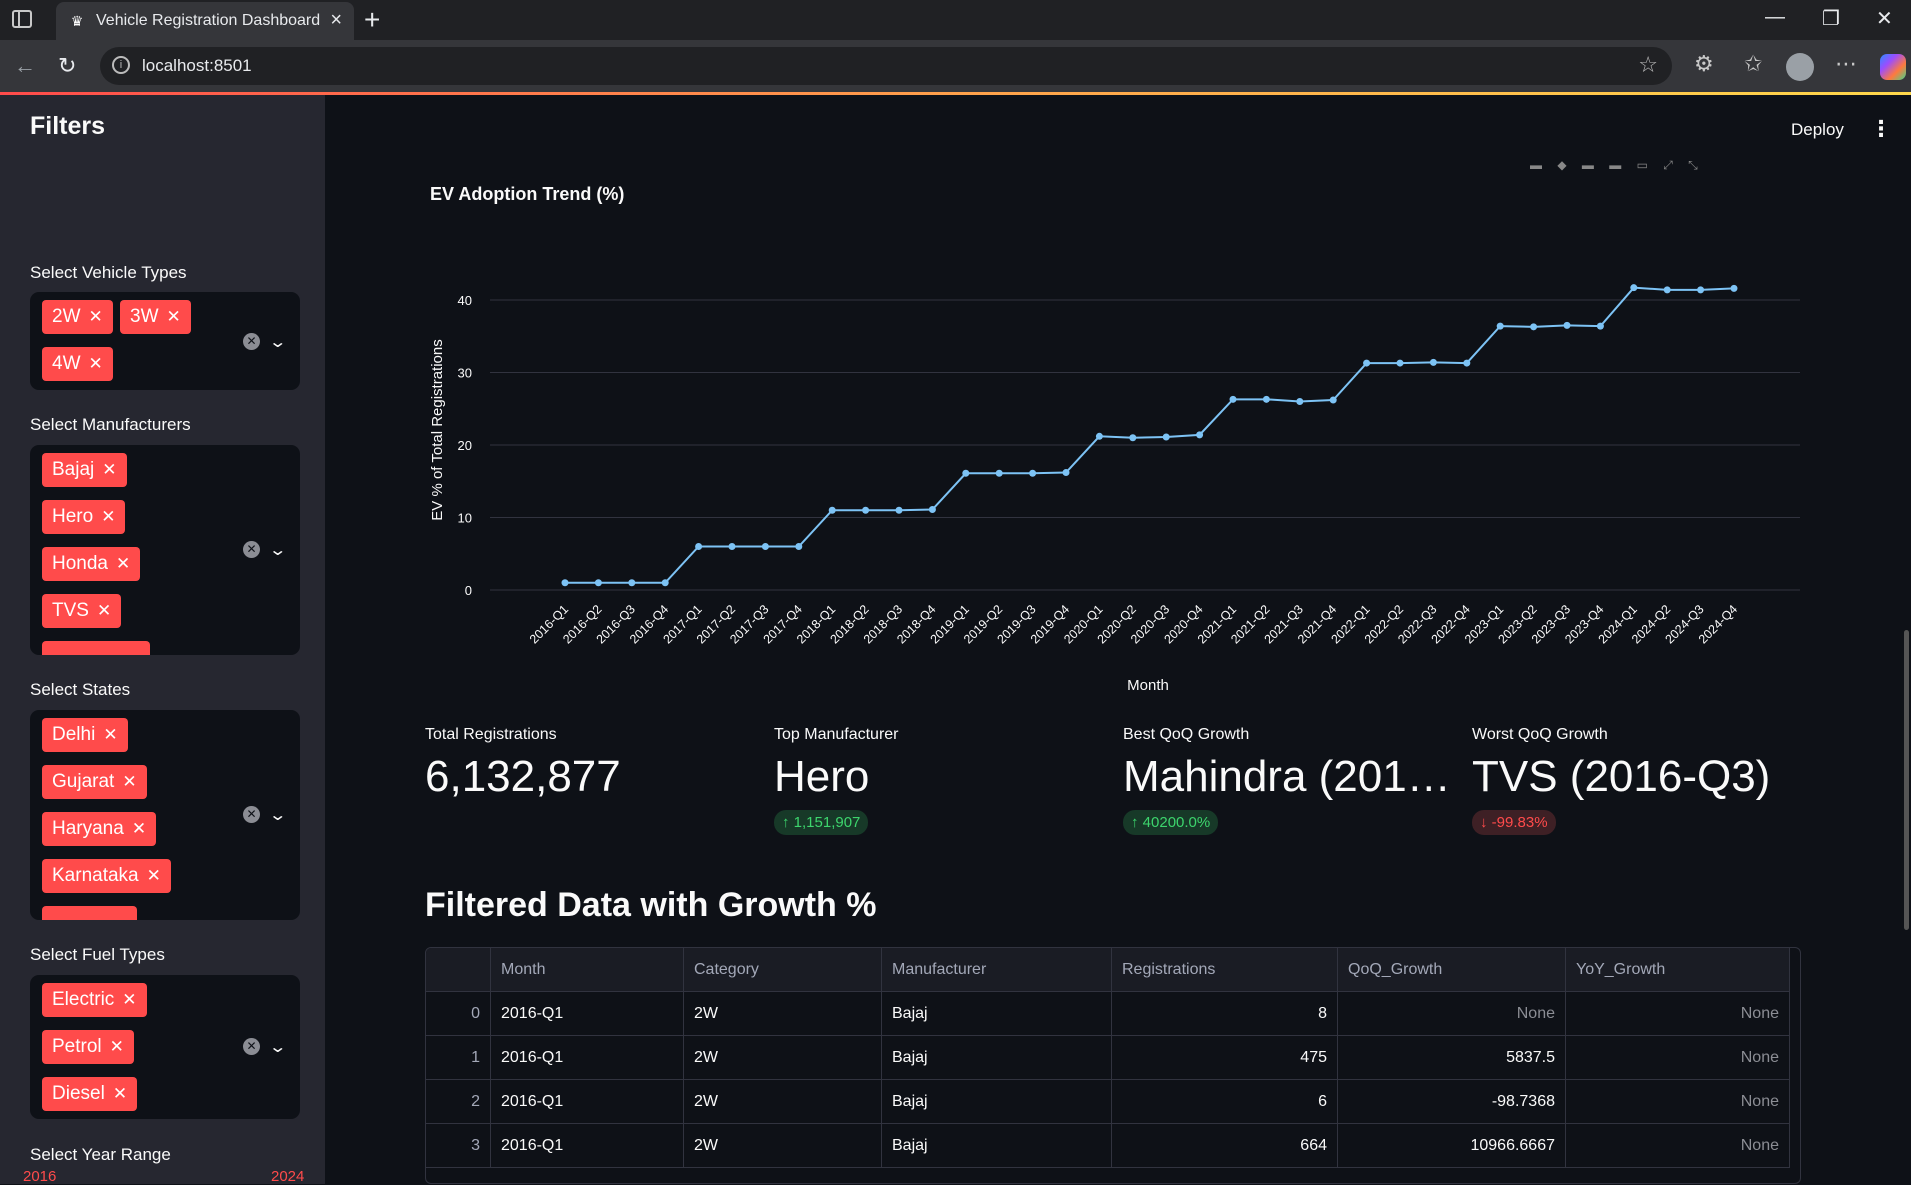 This screenshot has height=1185, width=1911. What do you see at coordinates (287, 1176) in the screenshot?
I see `year-range-max: 2024` at bounding box center [287, 1176].